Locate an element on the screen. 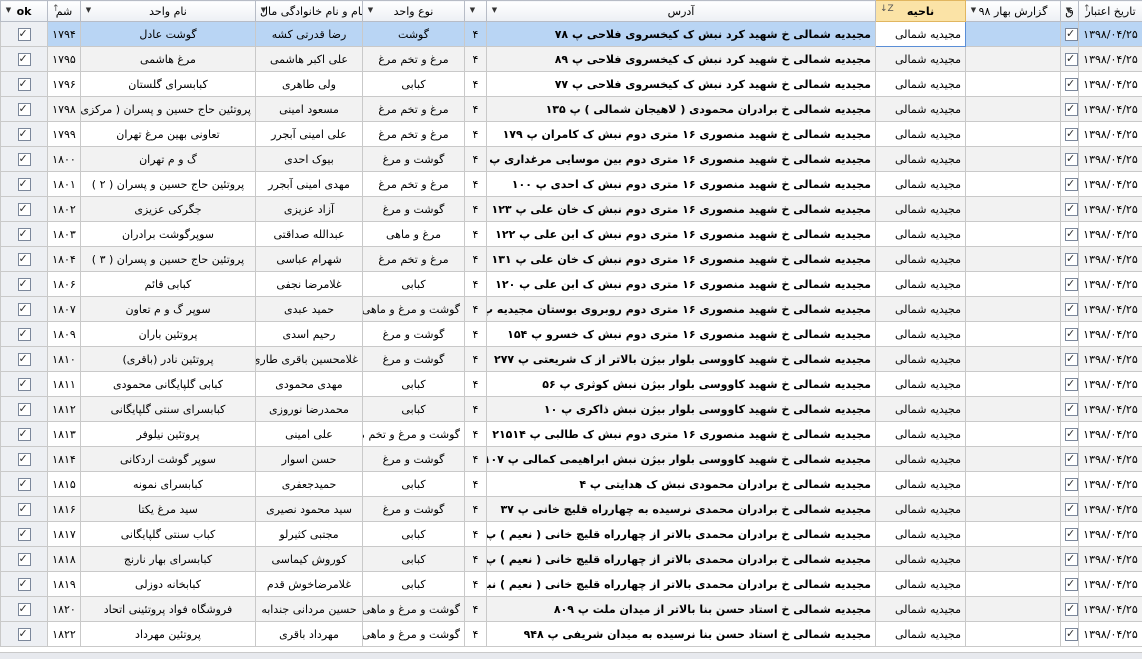  column-header-address: ▼ آدرس is located at coordinates (681, 11).